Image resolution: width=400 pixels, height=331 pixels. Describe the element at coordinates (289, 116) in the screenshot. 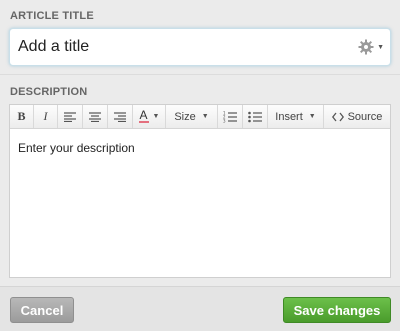

I see `insert-label: Insert` at that location.